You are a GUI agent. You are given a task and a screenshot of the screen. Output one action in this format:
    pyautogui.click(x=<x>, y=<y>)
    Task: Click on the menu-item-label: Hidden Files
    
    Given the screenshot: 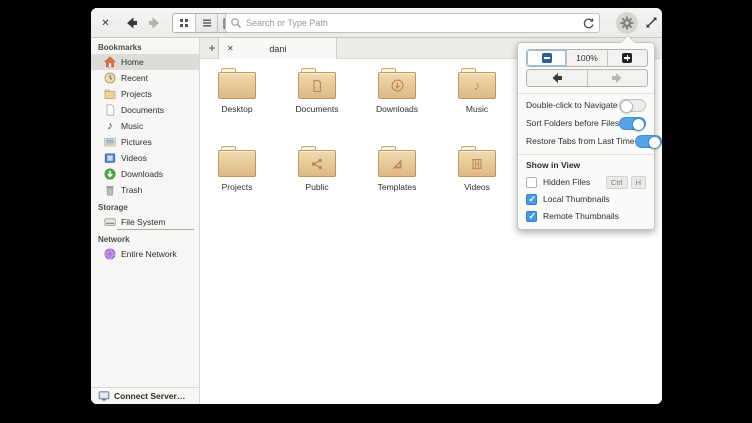 What is the action you would take?
    pyautogui.click(x=567, y=182)
    